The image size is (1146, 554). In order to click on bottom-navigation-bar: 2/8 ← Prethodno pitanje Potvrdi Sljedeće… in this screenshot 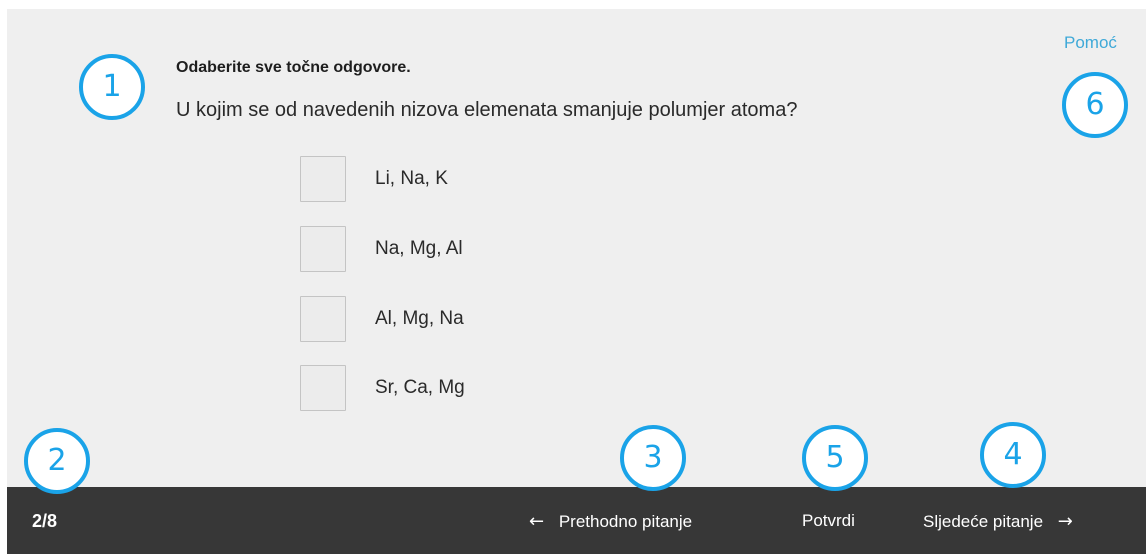, I will do `click(576, 520)`.